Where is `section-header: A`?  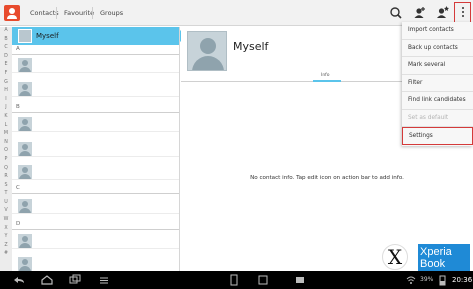
section-header: A is located at coordinates (95, 50).